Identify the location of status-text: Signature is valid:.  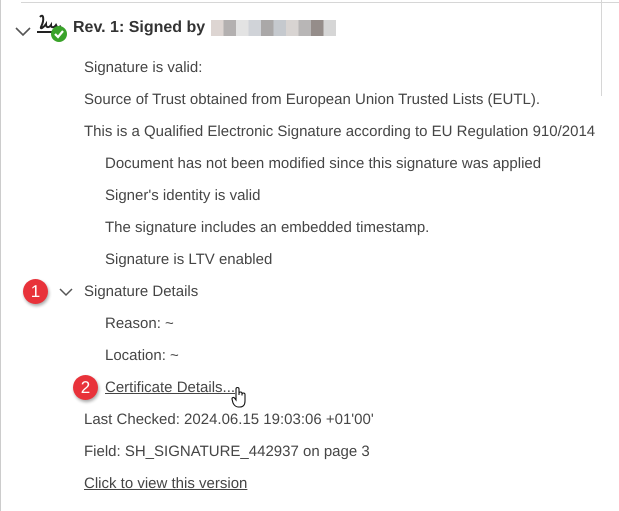
(143, 67).